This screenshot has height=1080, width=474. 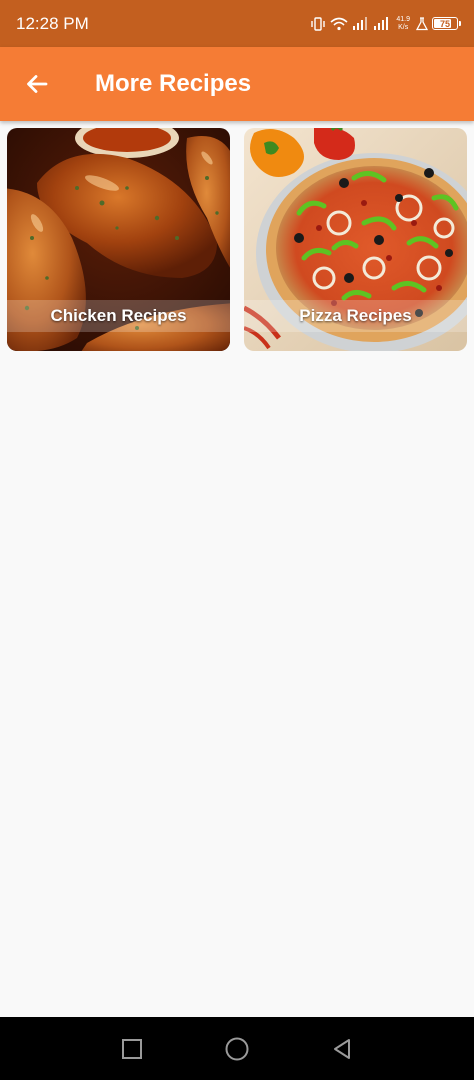 What do you see at coordinates (173, 83) in the screenshot?
I see `page-title: More Recipes` at bounding box center [173, 83].